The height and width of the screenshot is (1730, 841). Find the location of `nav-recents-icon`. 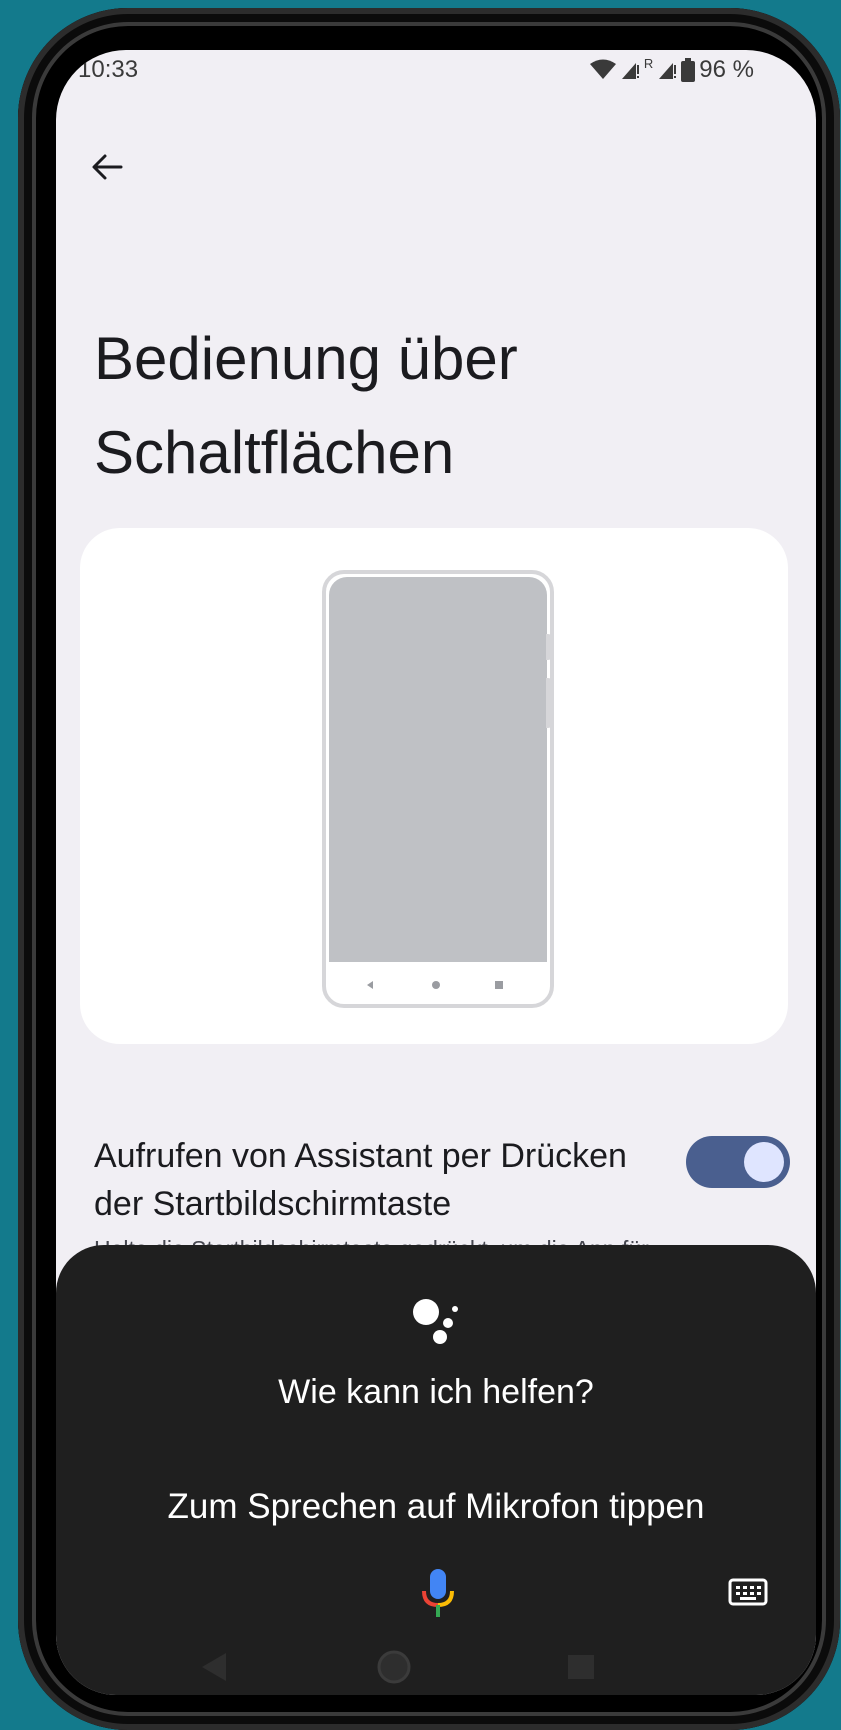

nav-recents-icon is located at coordinates (581, 1667).